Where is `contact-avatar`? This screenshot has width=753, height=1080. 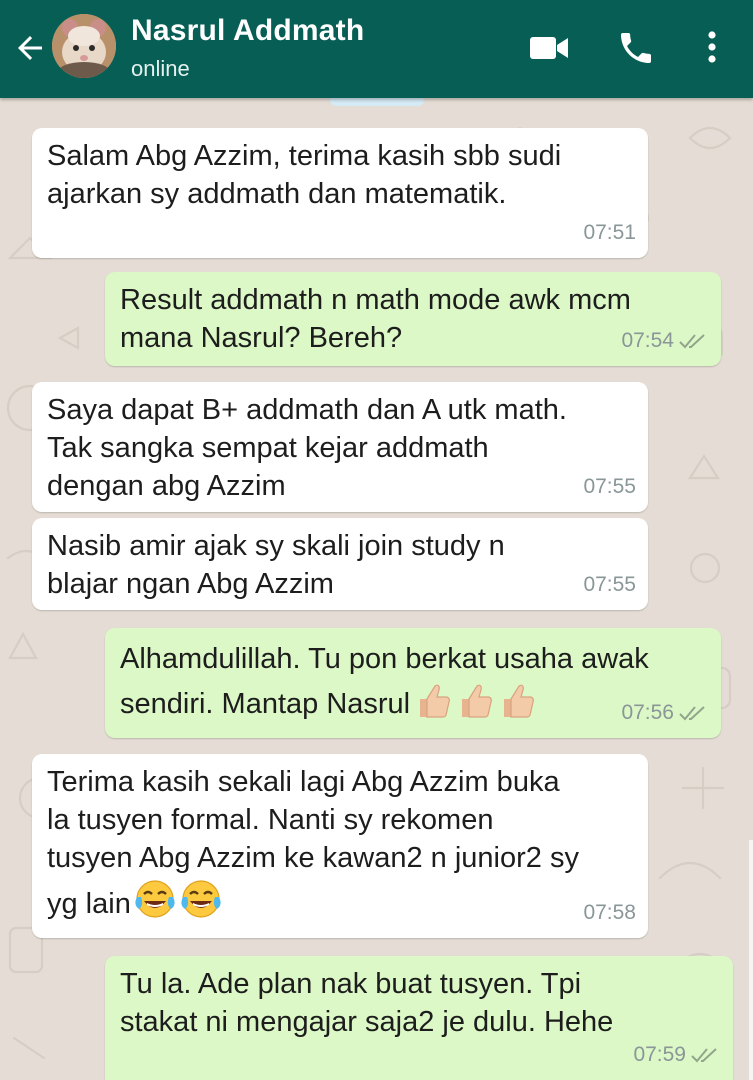
contact-avatar is located at coordinates (84, 46).